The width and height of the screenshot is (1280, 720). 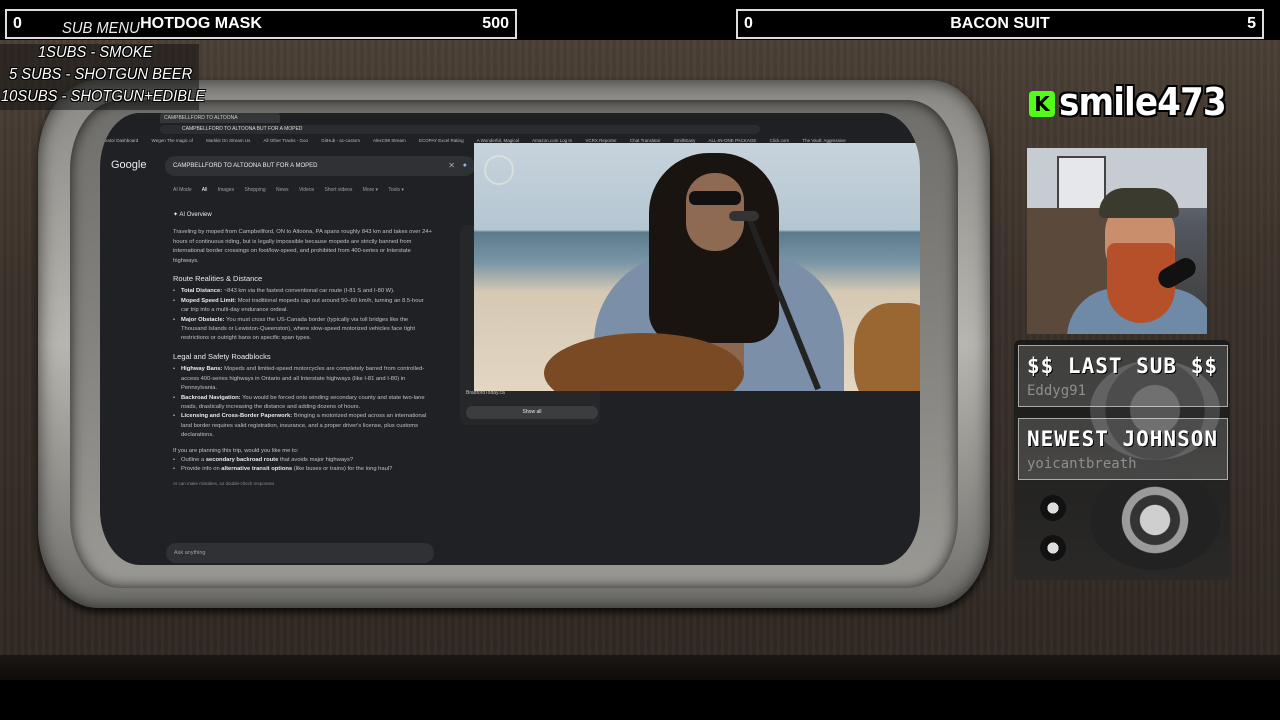 What do you see at coordinates (306, 190) in the screenshot?
I see `tab-videos: Videos` at bounding box center [306, 190].